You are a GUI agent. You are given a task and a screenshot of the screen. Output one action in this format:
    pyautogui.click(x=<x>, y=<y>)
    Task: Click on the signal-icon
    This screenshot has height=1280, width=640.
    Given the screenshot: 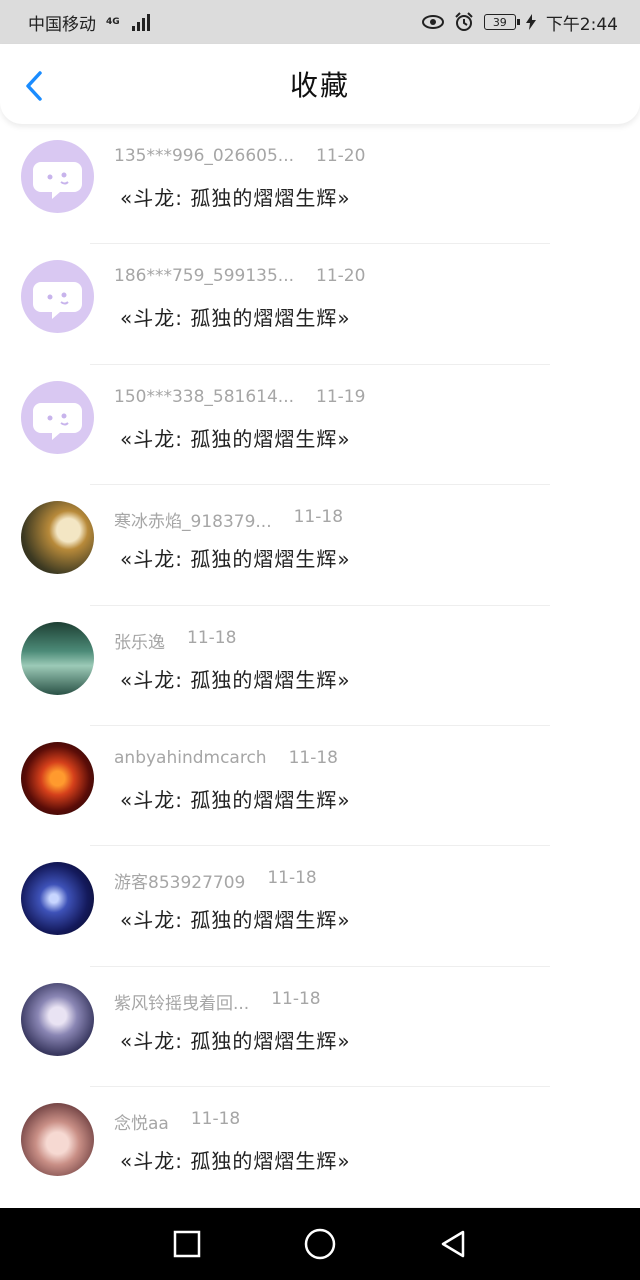 What is the action you would take?
    pyautogui.click(x=140, y=22)
    